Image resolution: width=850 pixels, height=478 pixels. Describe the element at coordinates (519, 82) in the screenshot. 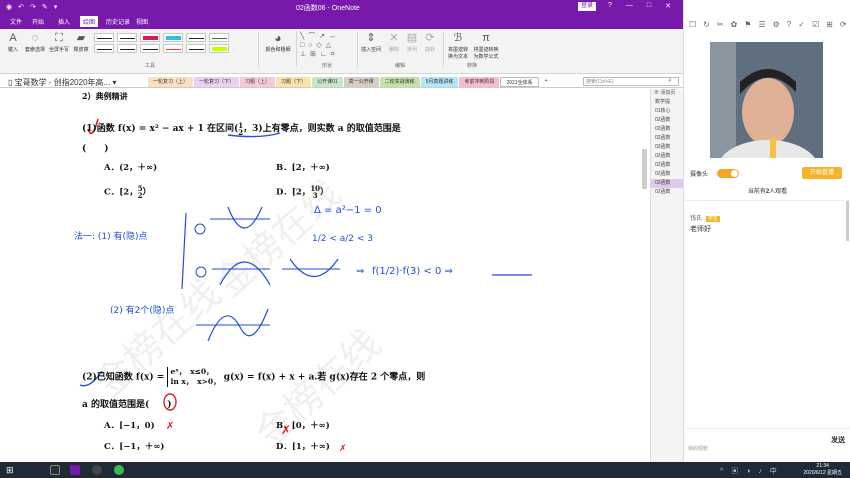

I see `section-tab: 2021全体系` at that location.